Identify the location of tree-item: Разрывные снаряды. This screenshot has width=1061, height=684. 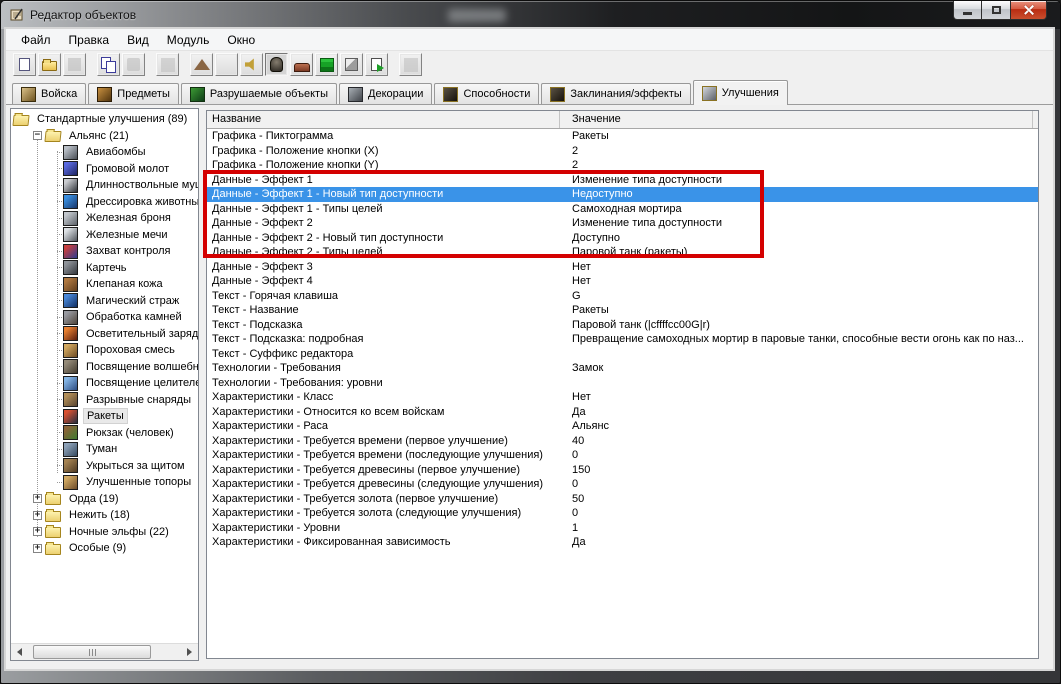
(104, 400).